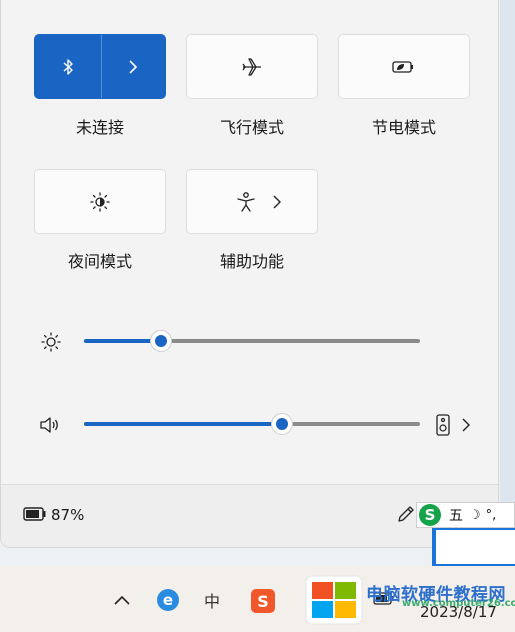  What do you see at coordinates (161, 341) in the screenshot?
I see `brightness-slider-thumb` at bounding box center [161, 341].